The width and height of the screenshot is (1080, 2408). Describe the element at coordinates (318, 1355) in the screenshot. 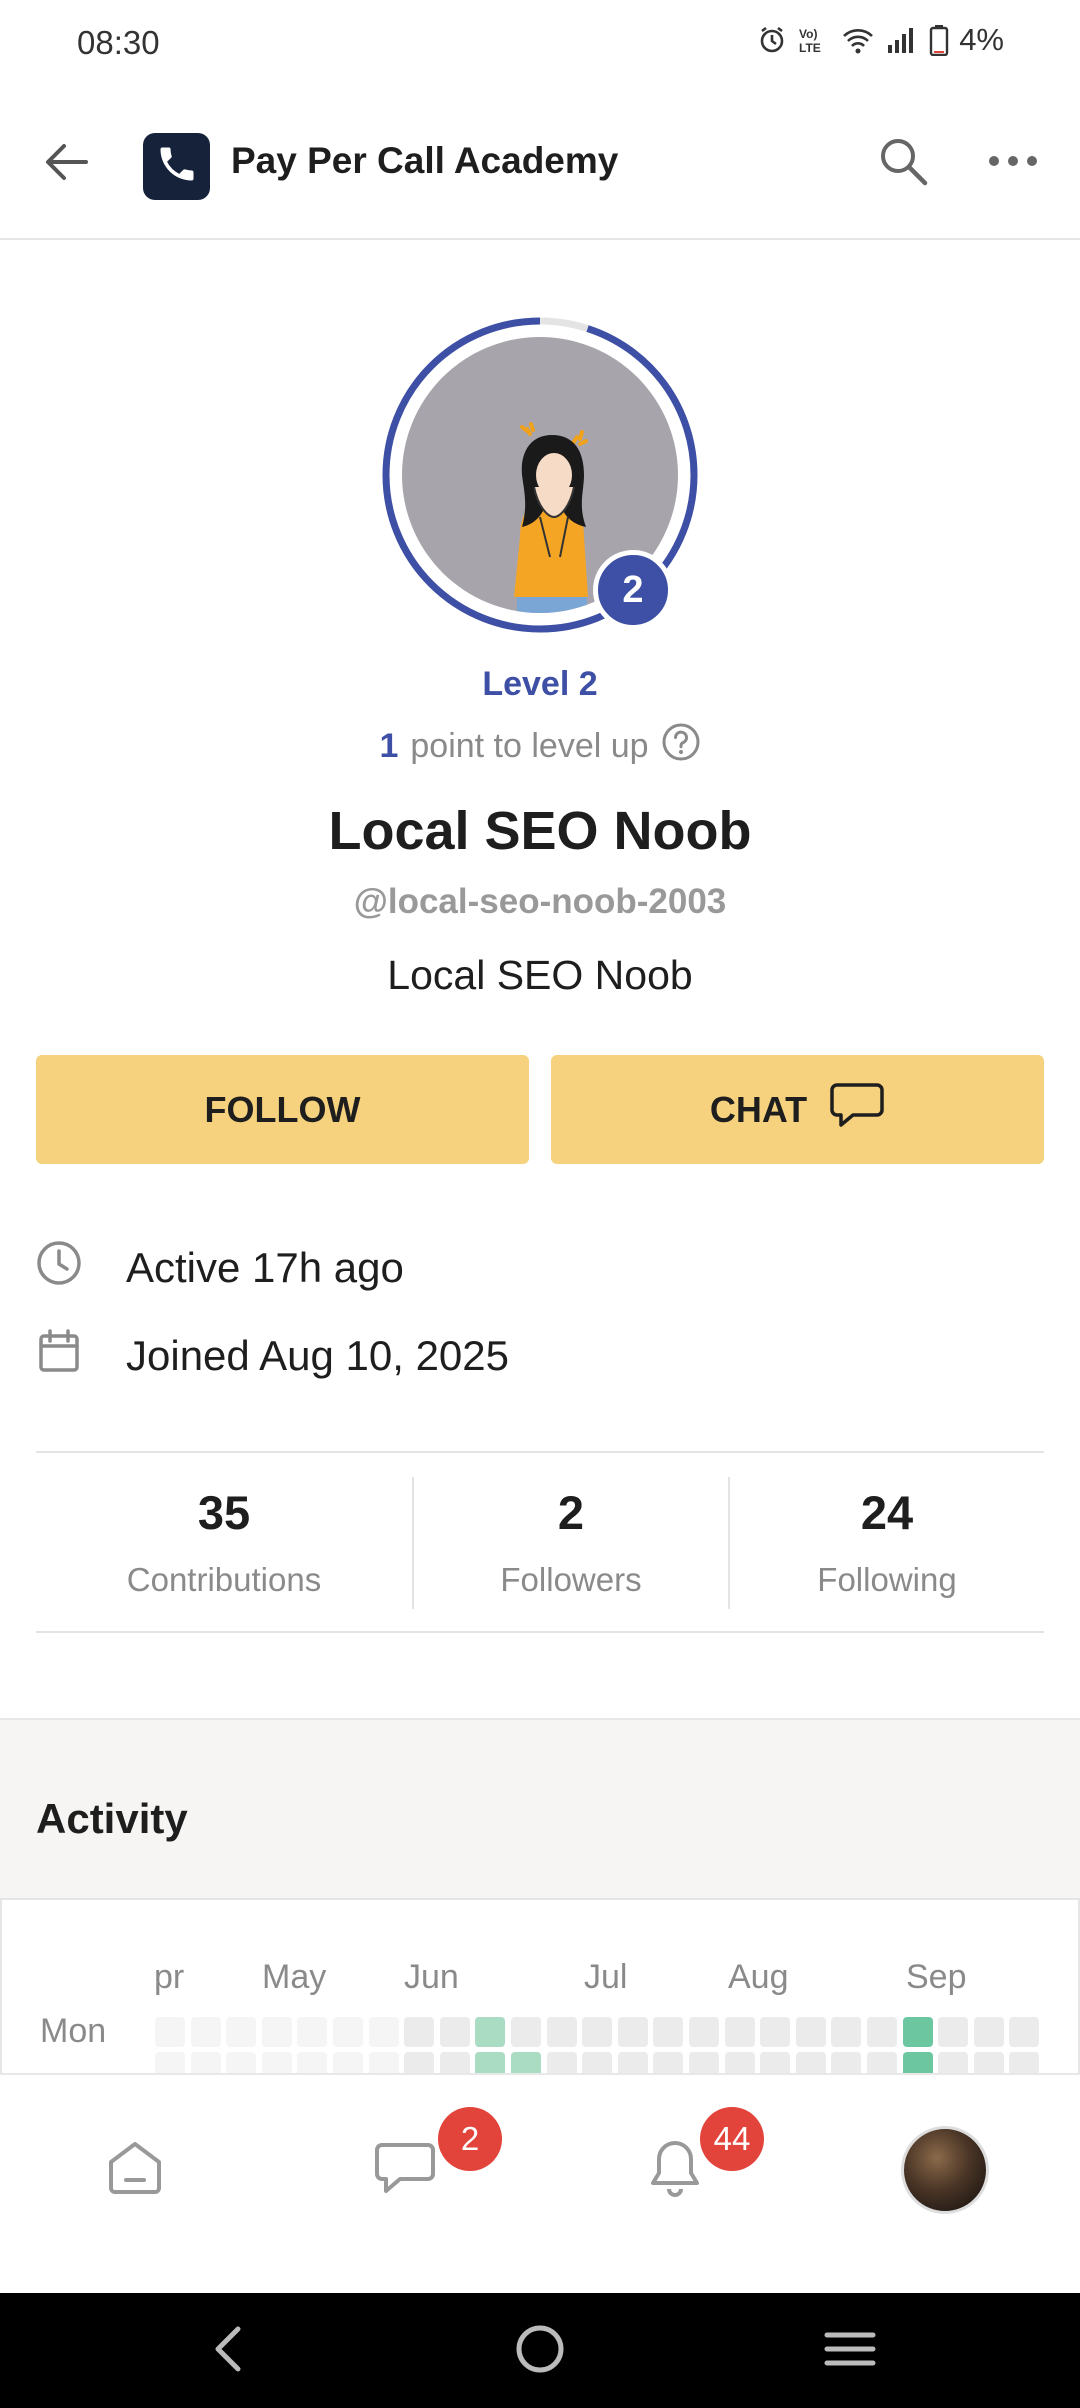

I see `joined-date: Joined Aug 10, 2025` at that location.